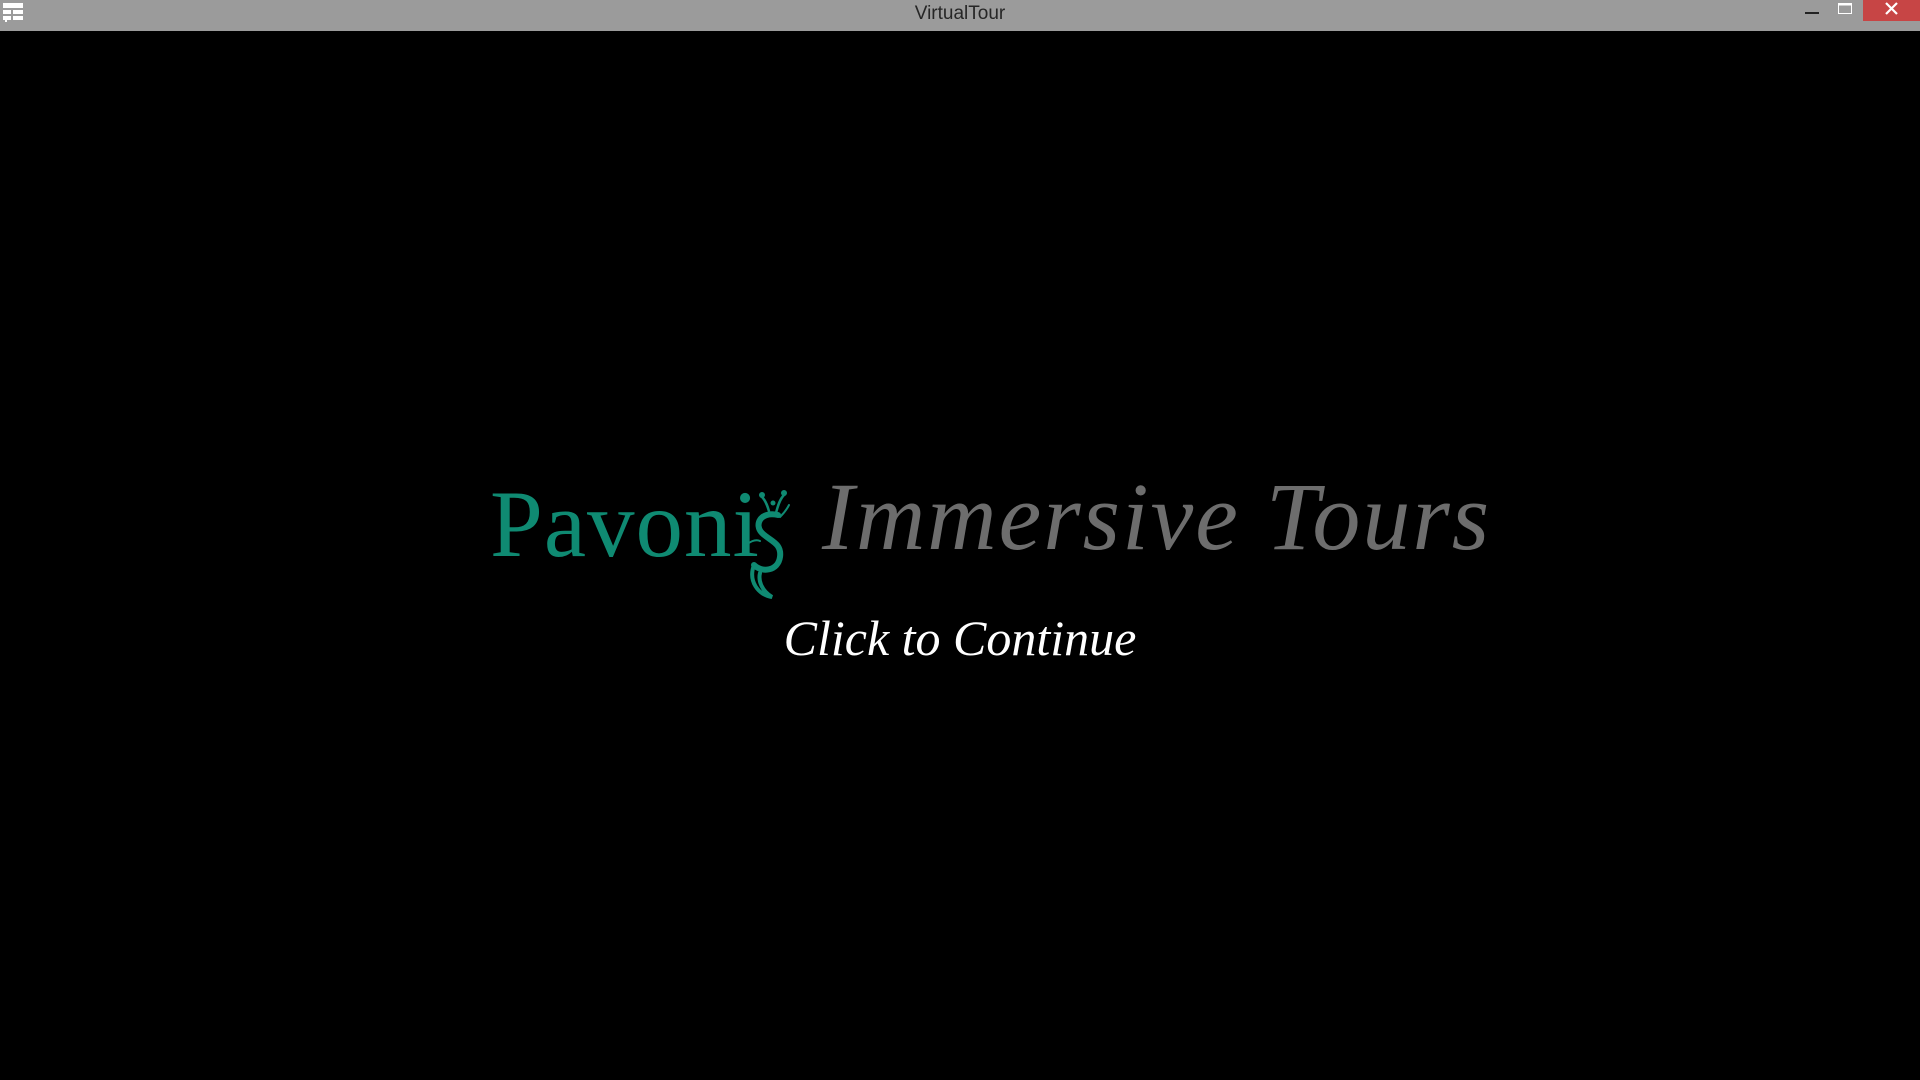 This screenshot has width=1920, height=1080. I want to click on logo-tagline: Immersive Tours, so click(1157, 516).